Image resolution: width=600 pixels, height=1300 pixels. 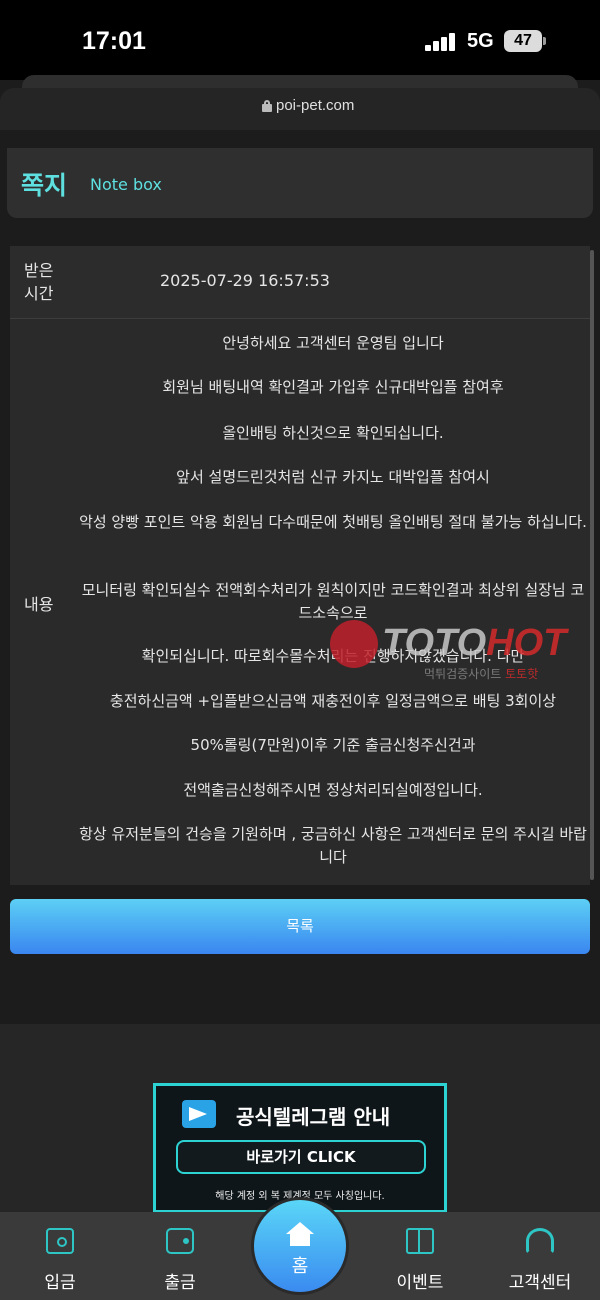 What do you see at coordinates (300, 183) in the screenshot?
I see `note-header: 쪽지 Note box` at bounding box center [300, 183].